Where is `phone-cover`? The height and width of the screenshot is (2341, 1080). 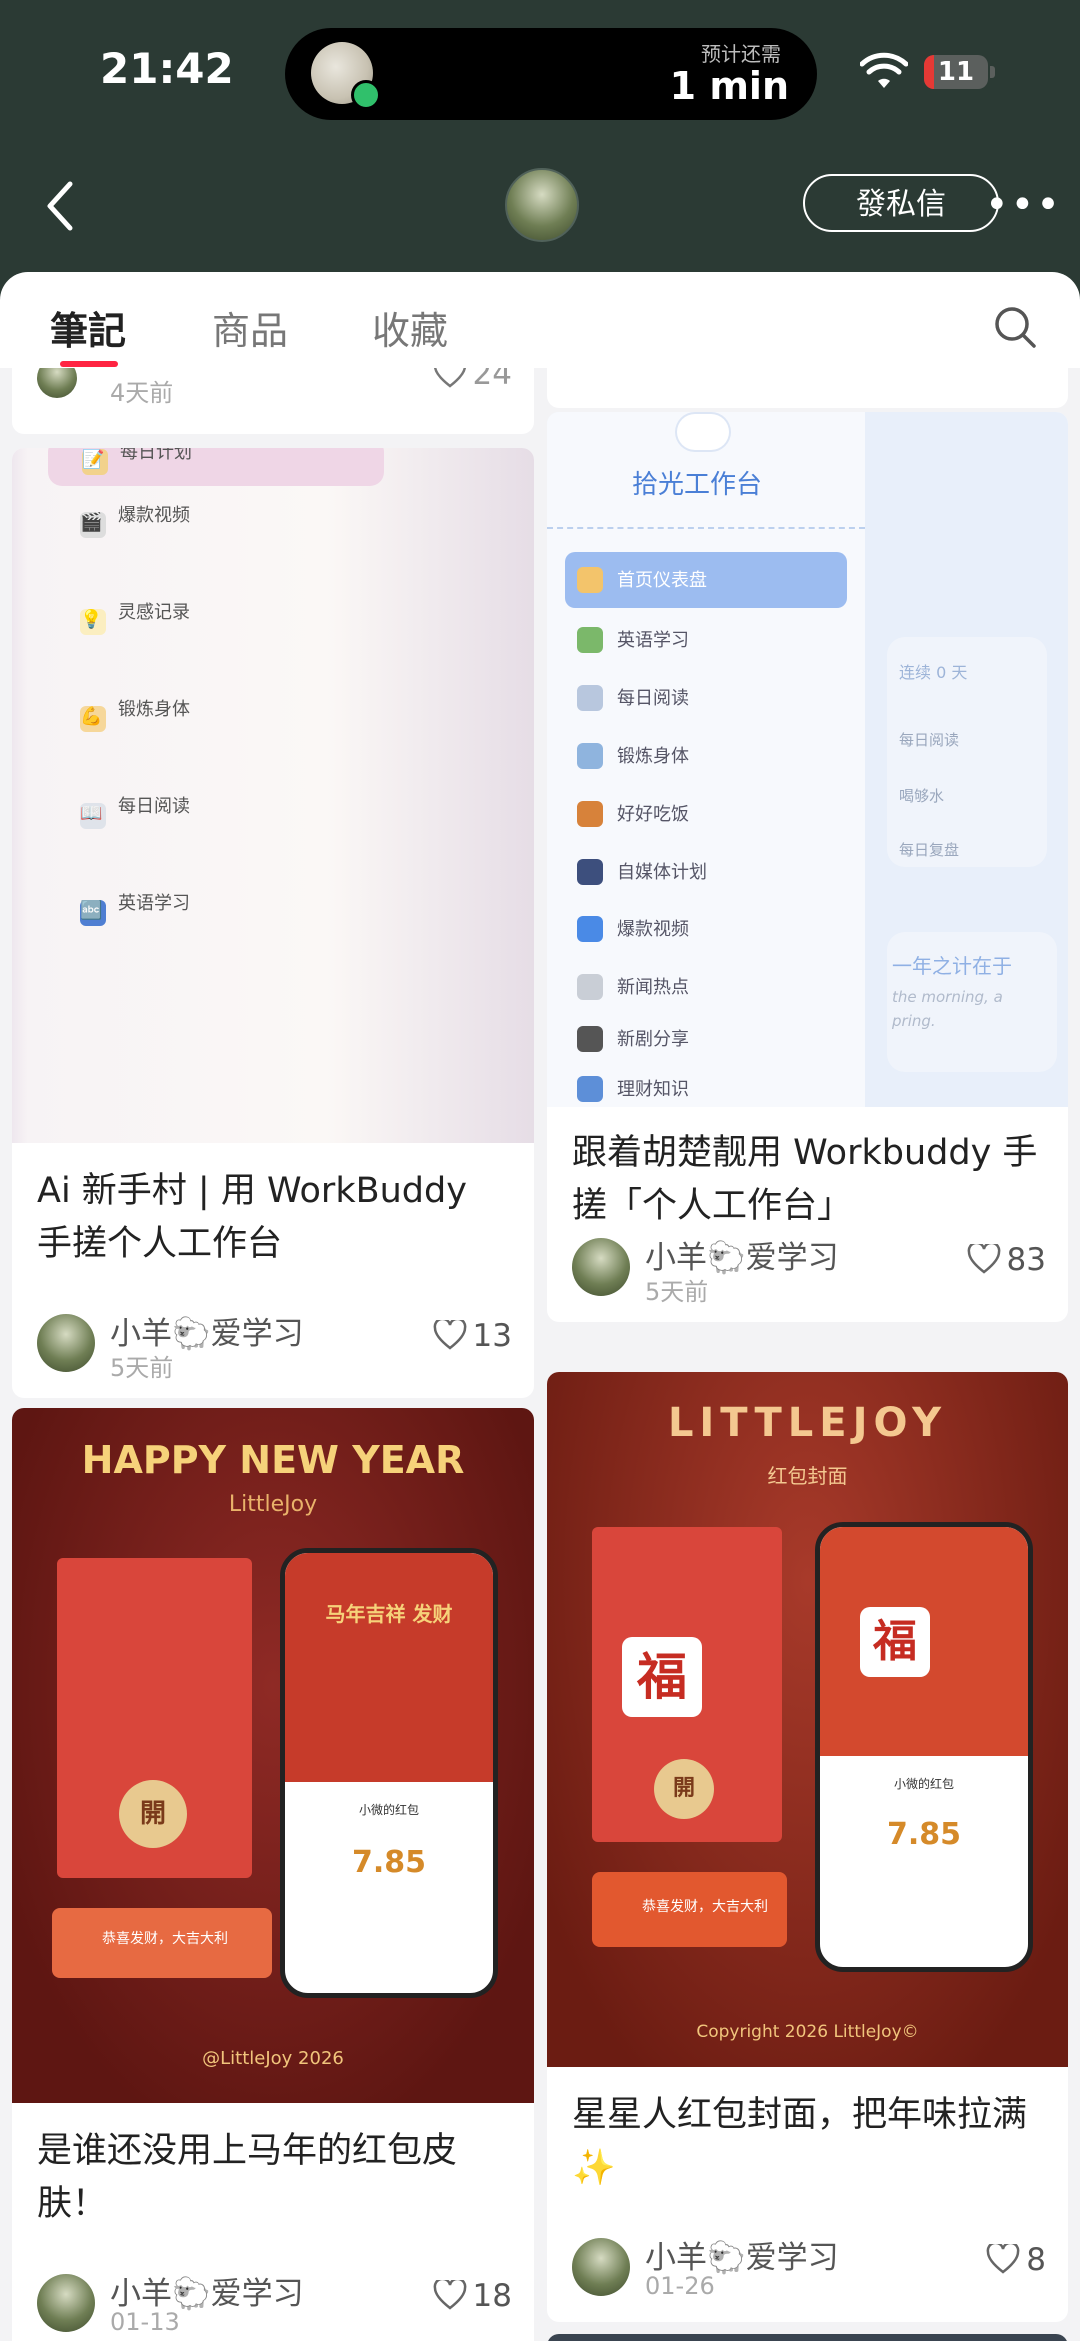
phone-cover is located at coordinates (389, 1667).